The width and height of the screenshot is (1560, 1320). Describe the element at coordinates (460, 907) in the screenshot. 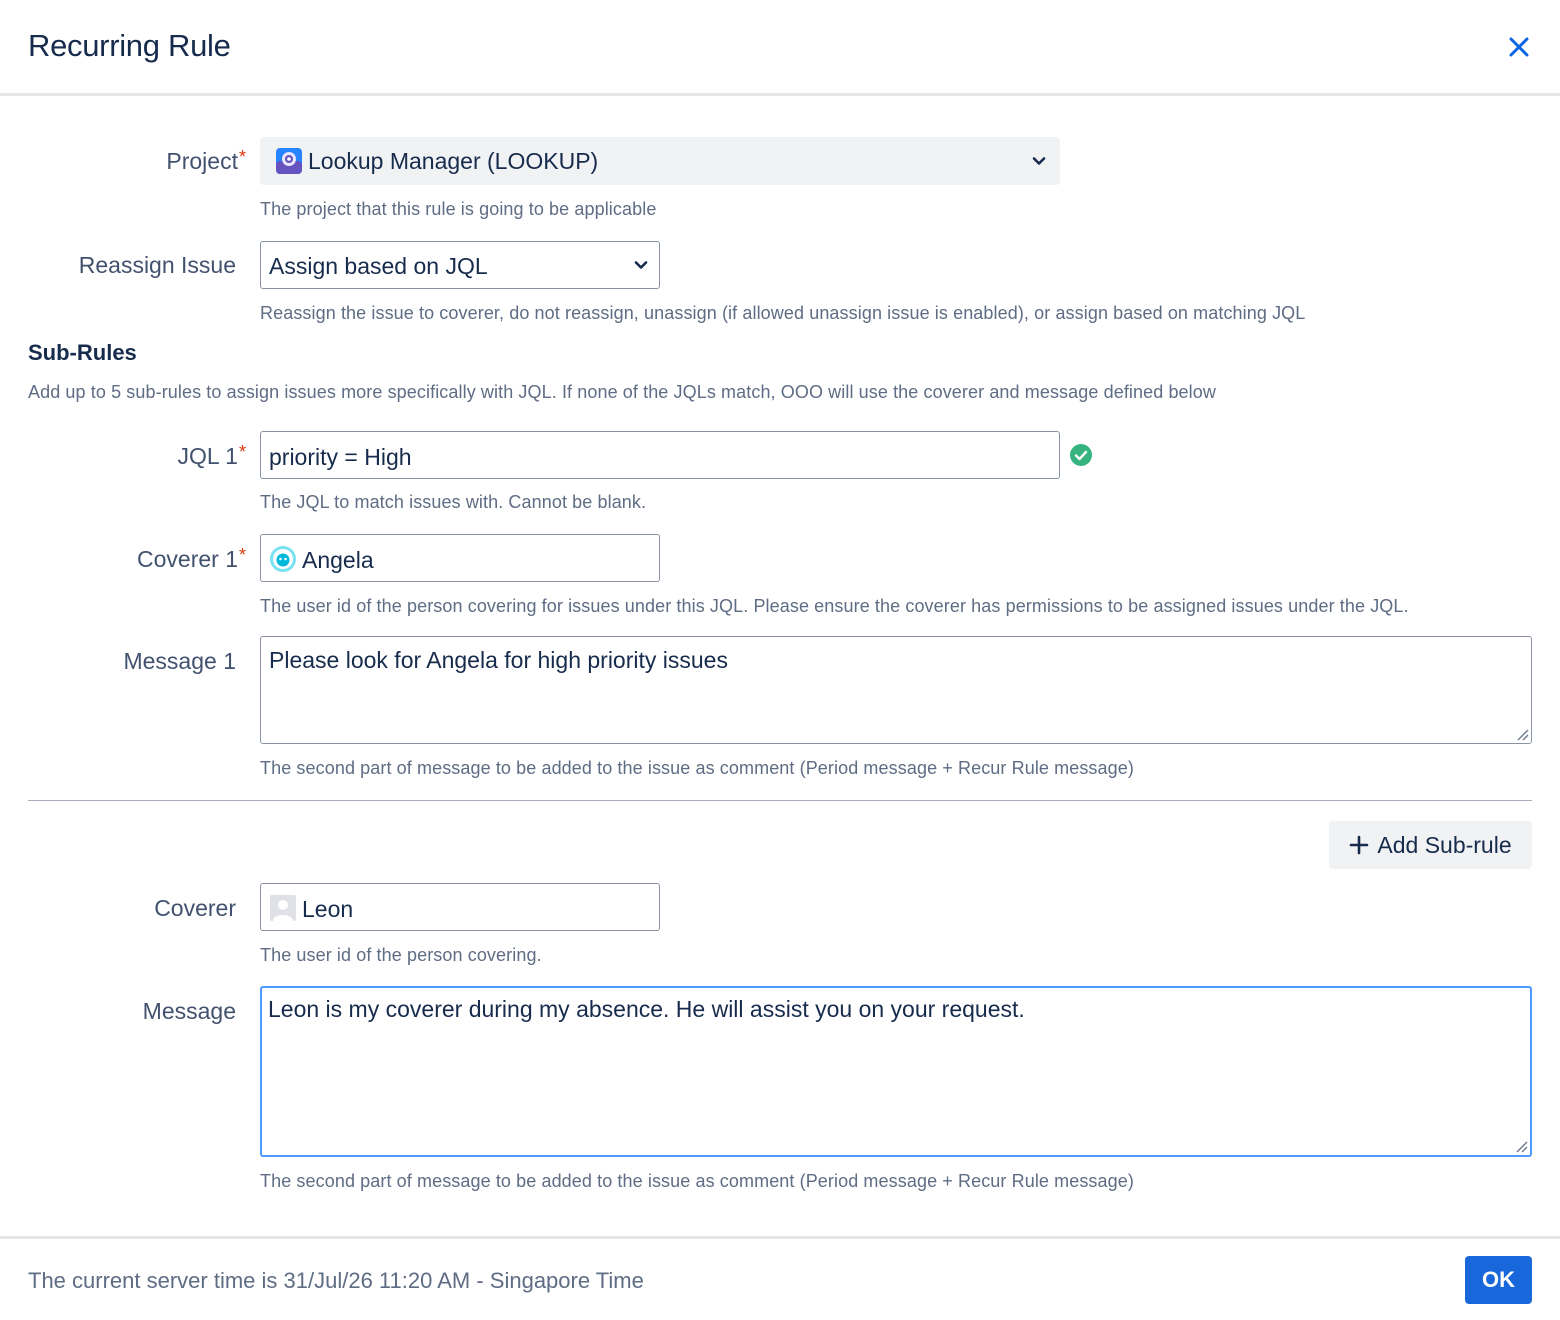

I see `coverer-input: Leon` at that location.